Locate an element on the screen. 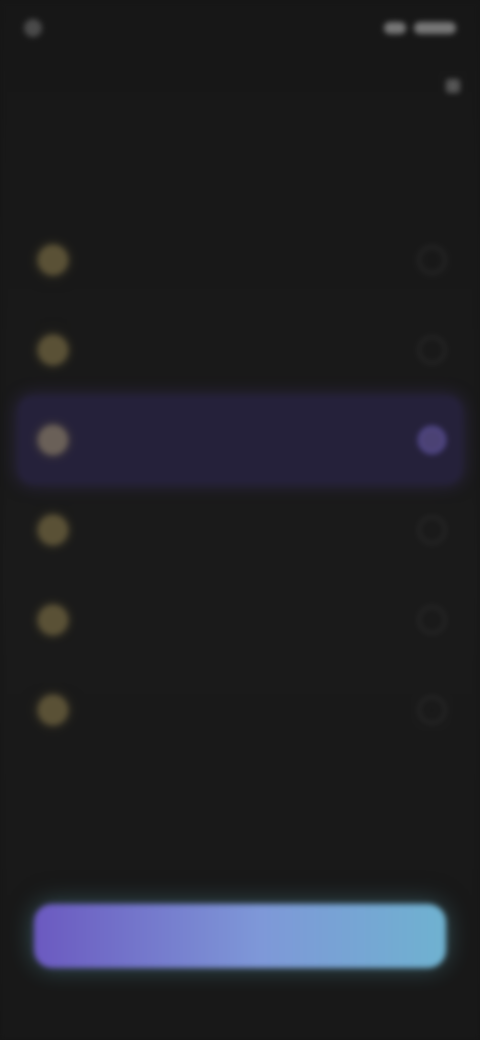  status-dot-icon is located at coordinates (33, 28).